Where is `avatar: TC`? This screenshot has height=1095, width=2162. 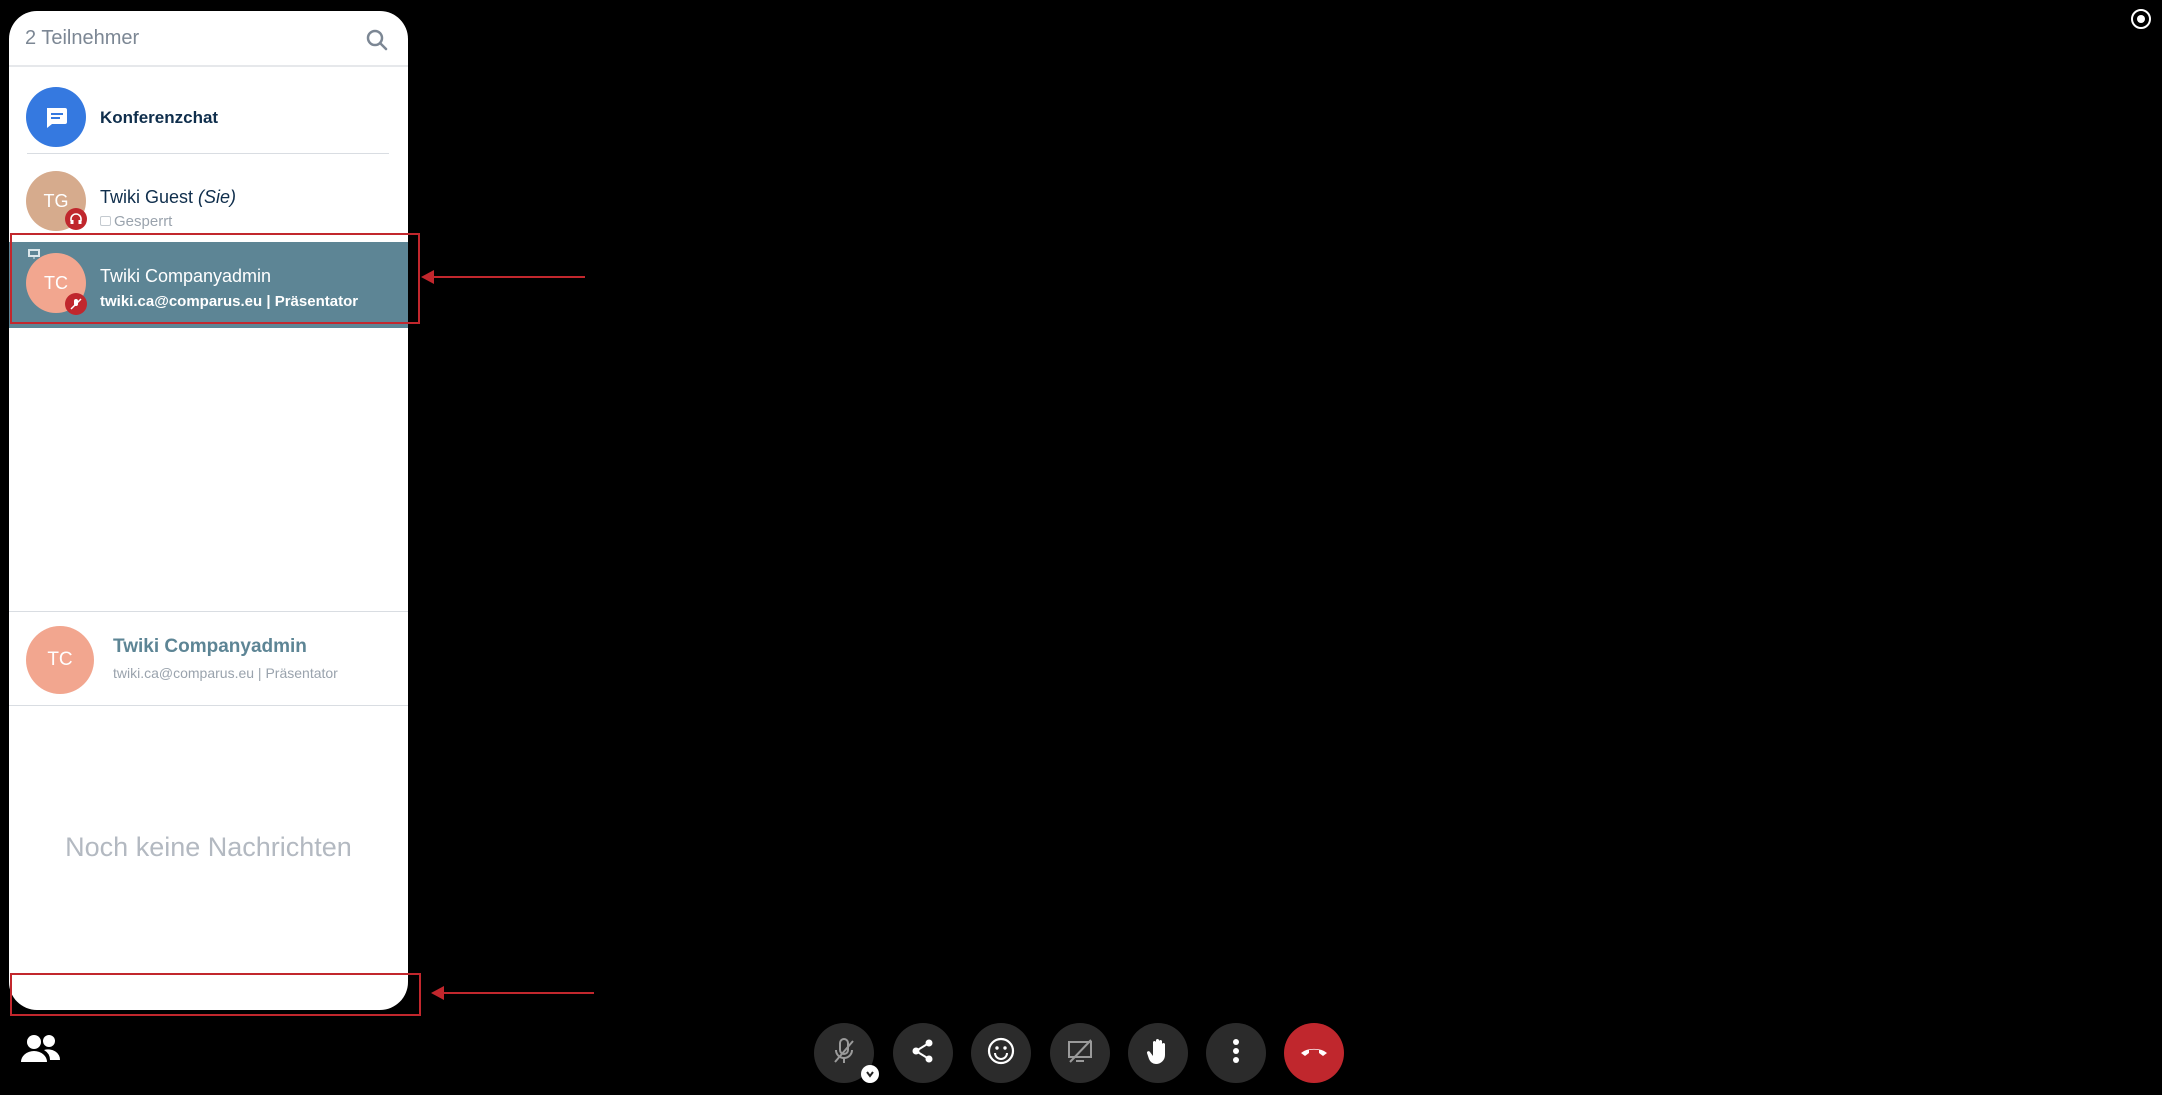 avatar: TC is located at coordinates (60, 660).